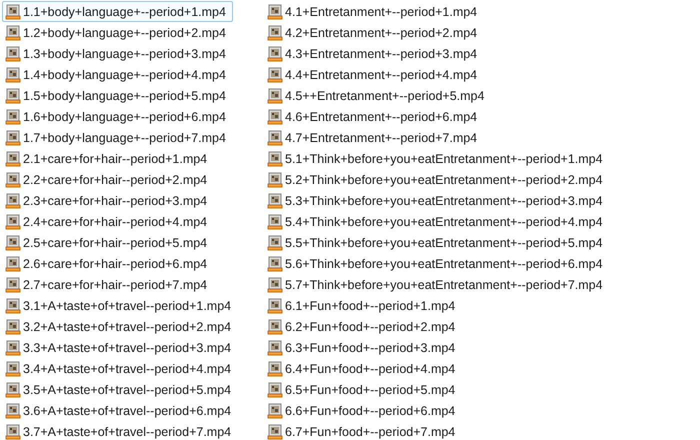 The image size is (700, 440). I want to click on file-item: 1.6+body+language+--period+6.mp4, so click(117, 116).